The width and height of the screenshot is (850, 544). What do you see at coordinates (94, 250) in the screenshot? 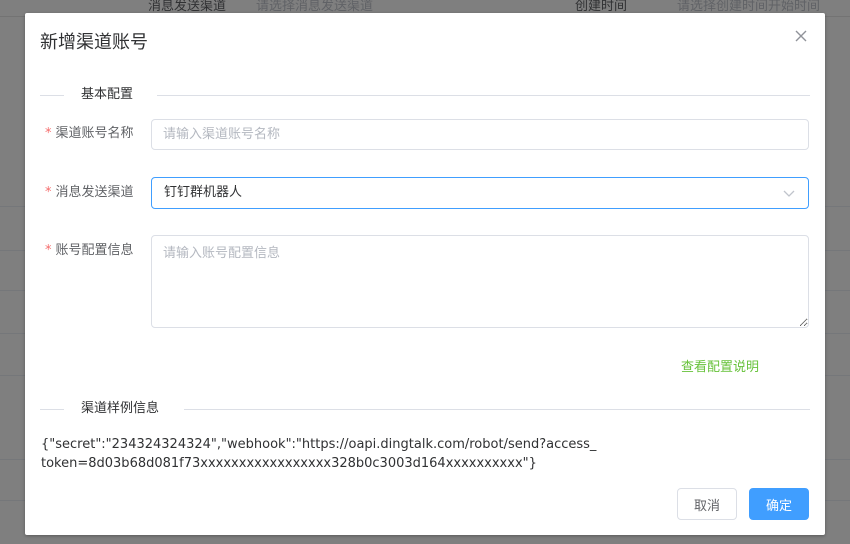
I see `account-config-label-text: 账号配置信息` at bounding box center [94, 250].